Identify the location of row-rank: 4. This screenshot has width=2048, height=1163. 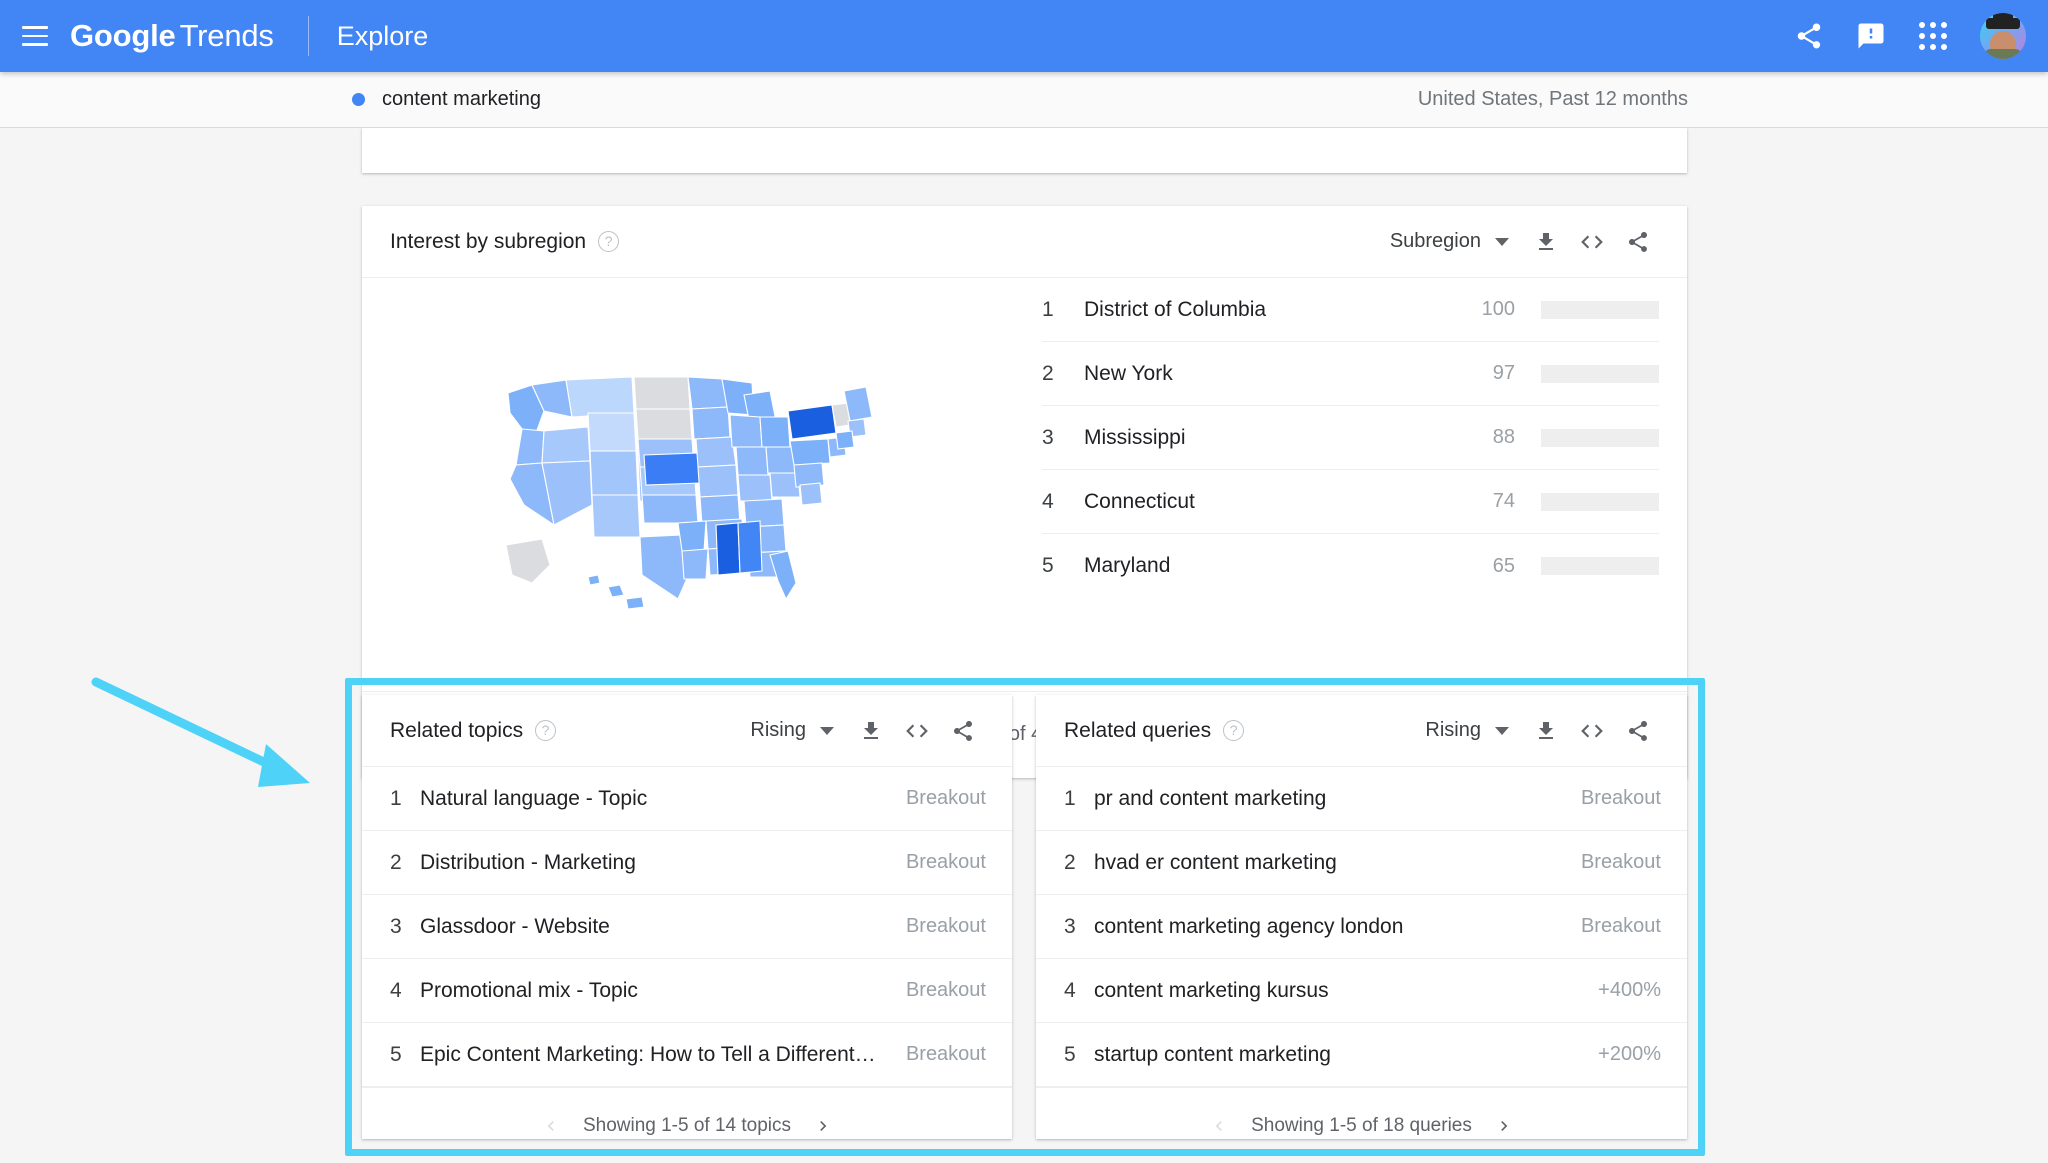
(1048, 501).